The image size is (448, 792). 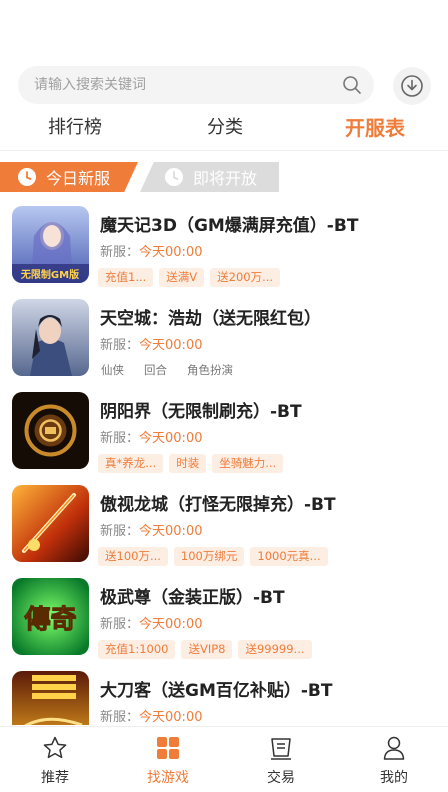 What do you see at coordinates (78, 178) in the screenshot?
I see `subtab-today-label: 今日新服` at bounding box center [78, 178].